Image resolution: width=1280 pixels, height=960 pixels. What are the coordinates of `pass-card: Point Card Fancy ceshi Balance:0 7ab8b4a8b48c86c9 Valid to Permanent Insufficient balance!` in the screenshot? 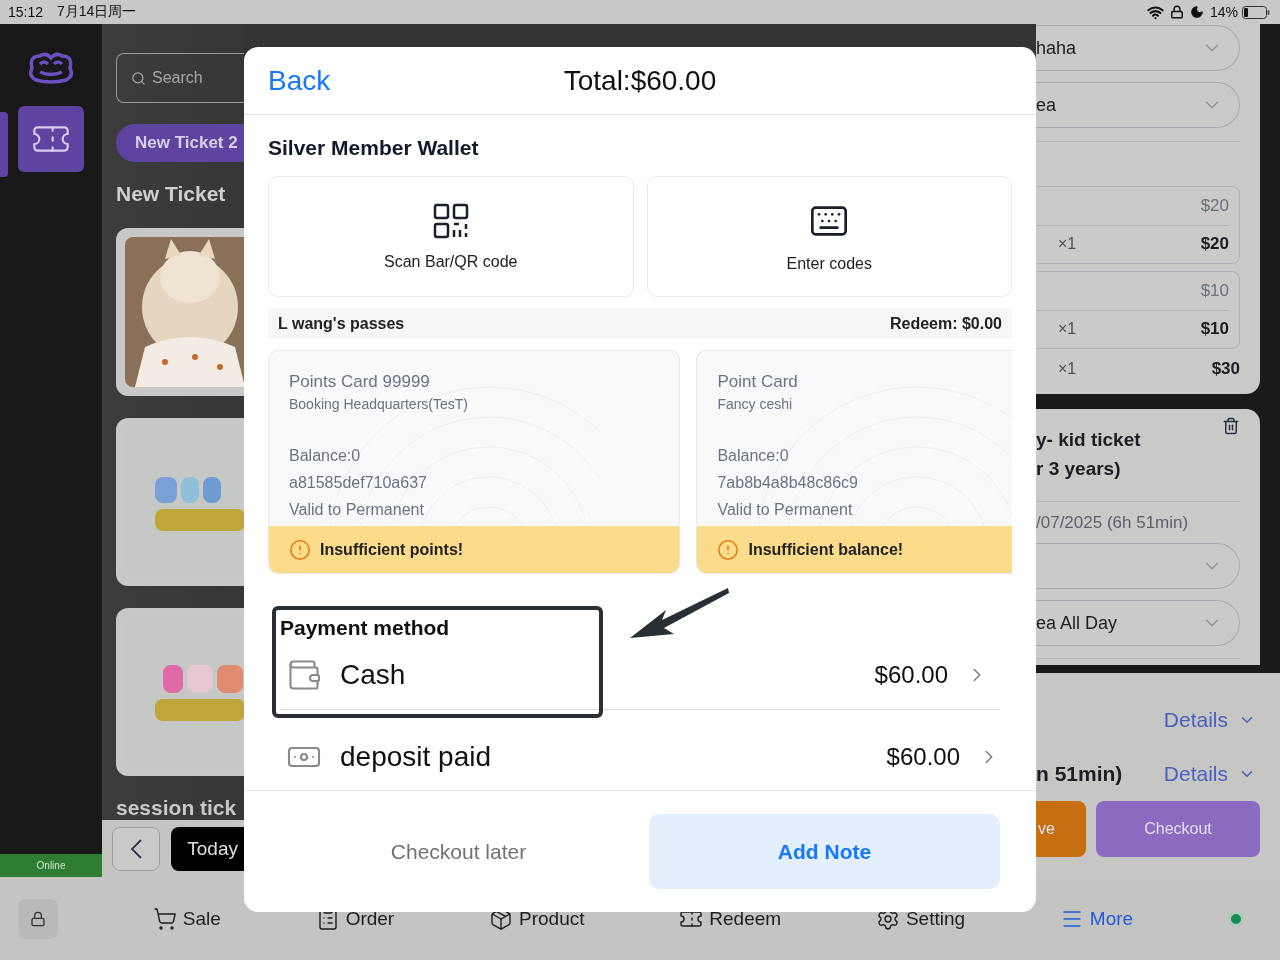 It's located at (854, 462).